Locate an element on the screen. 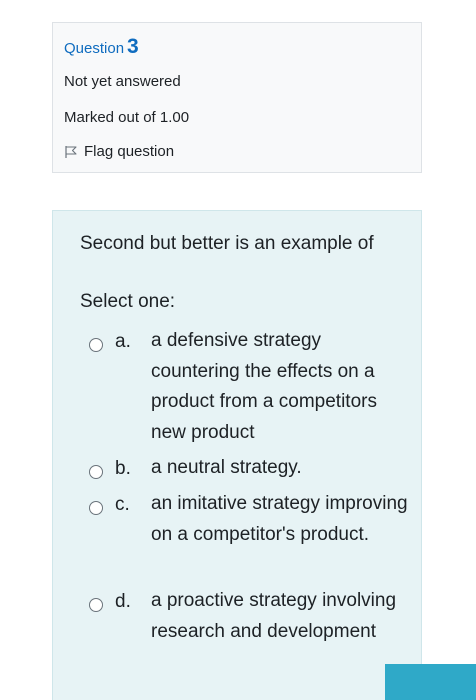  option-letter-b: b. is located at coordinates (123, 468).